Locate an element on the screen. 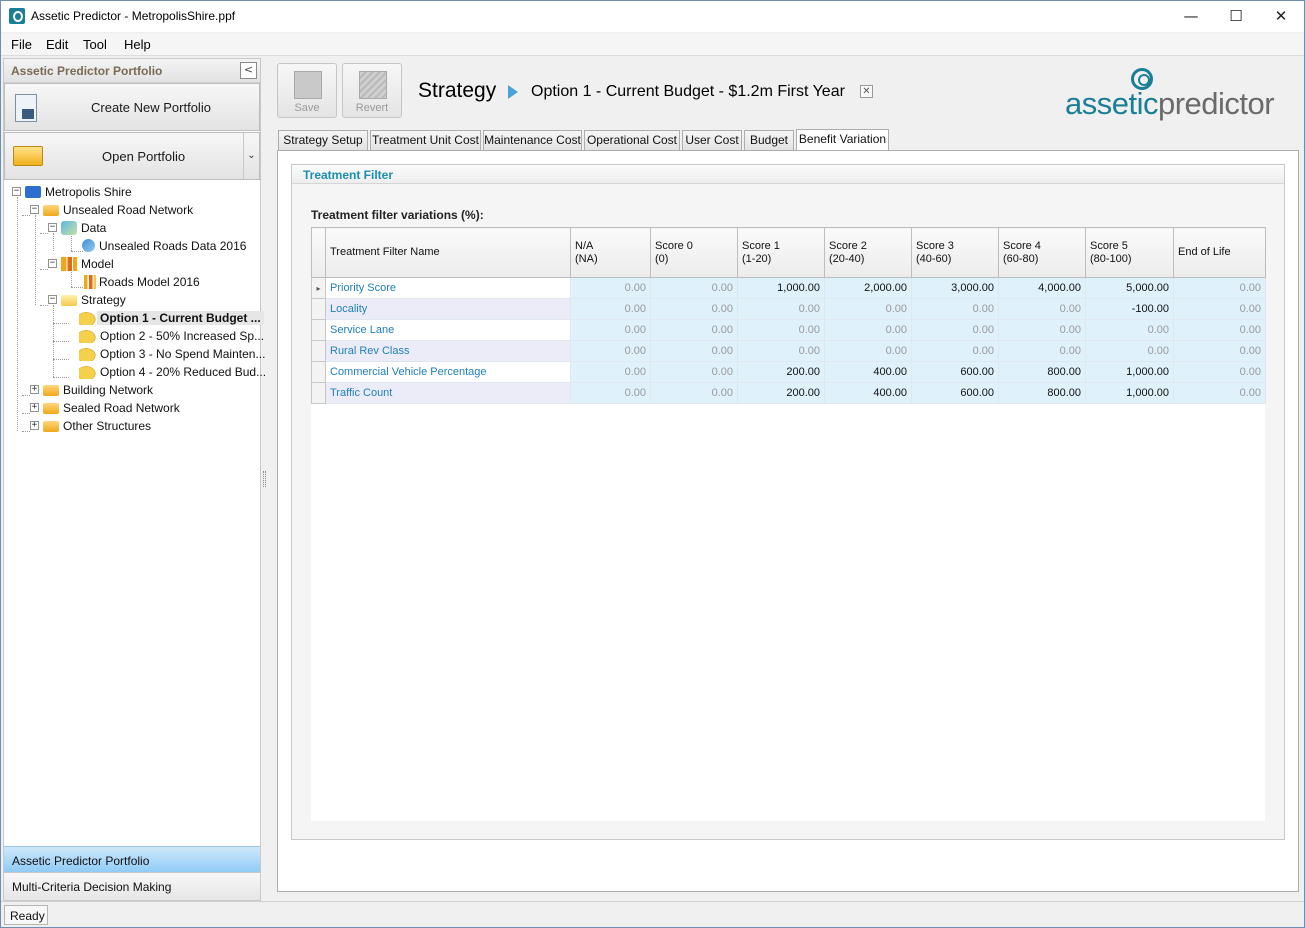  nav-multi-criteria-decision-making: Multi-Criteria Decision Making is located at coordinates (132, 886).